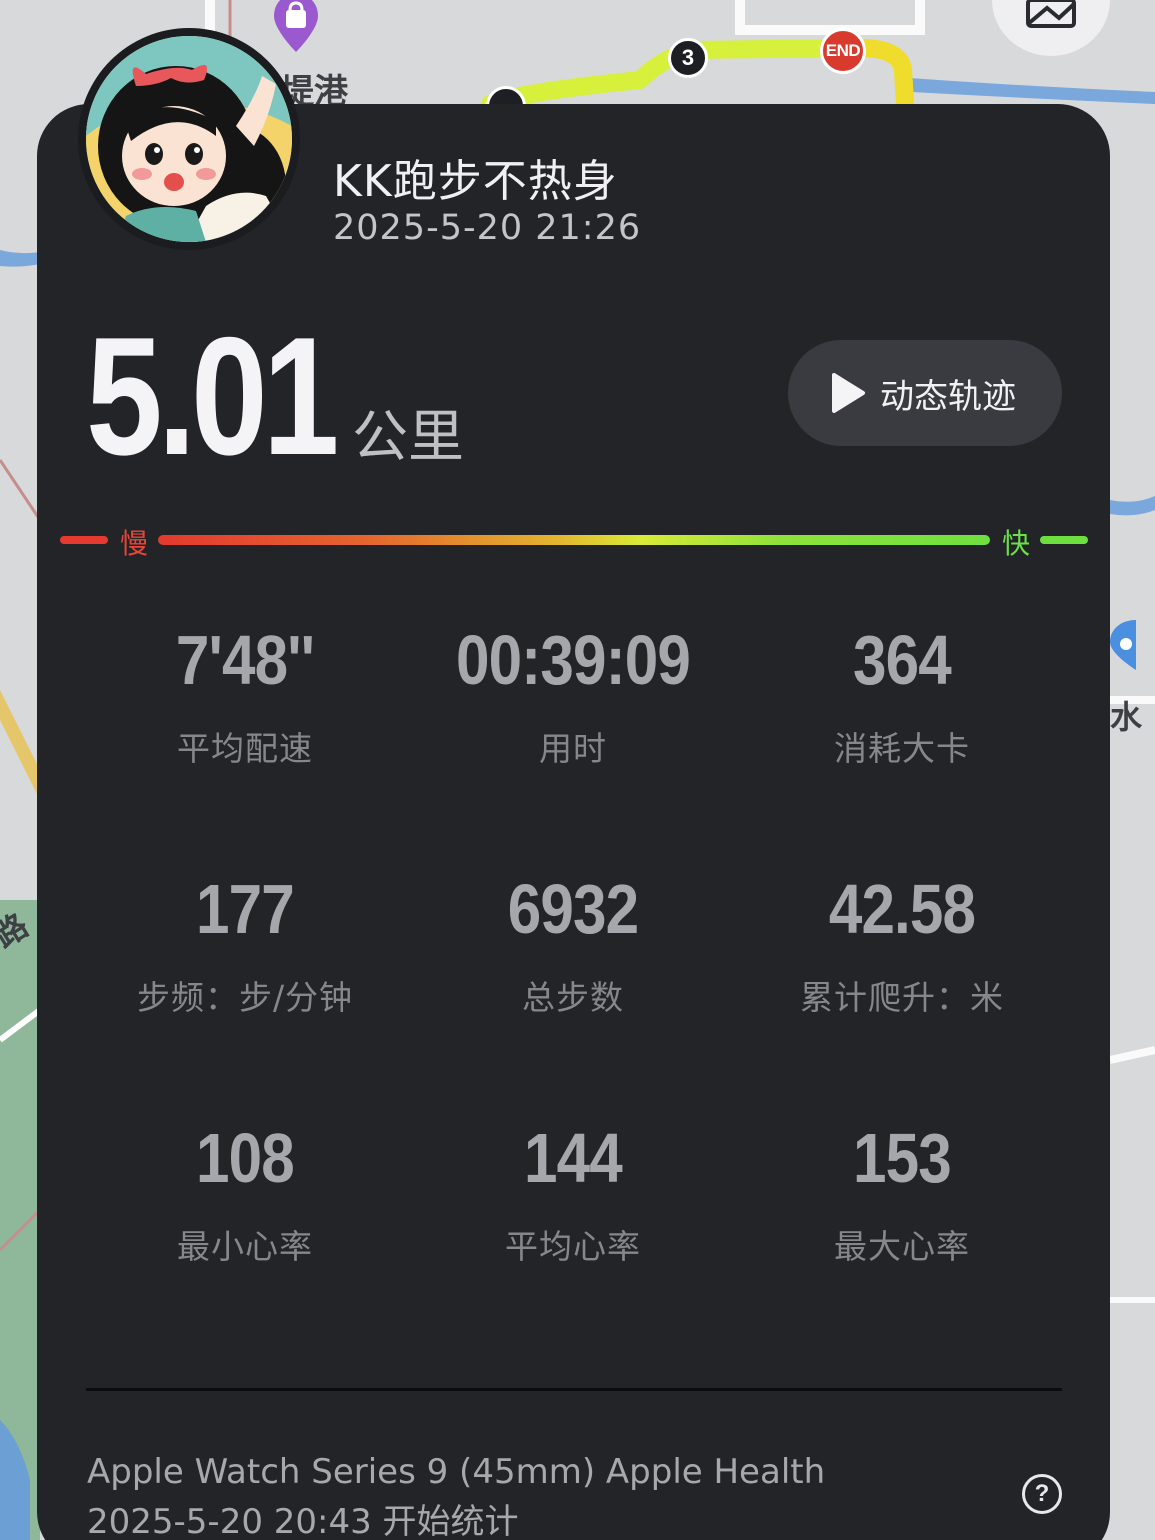  Describe the element at coordinates (84, 540) in the screenshot. I see `pace-slow-segment` at that location.